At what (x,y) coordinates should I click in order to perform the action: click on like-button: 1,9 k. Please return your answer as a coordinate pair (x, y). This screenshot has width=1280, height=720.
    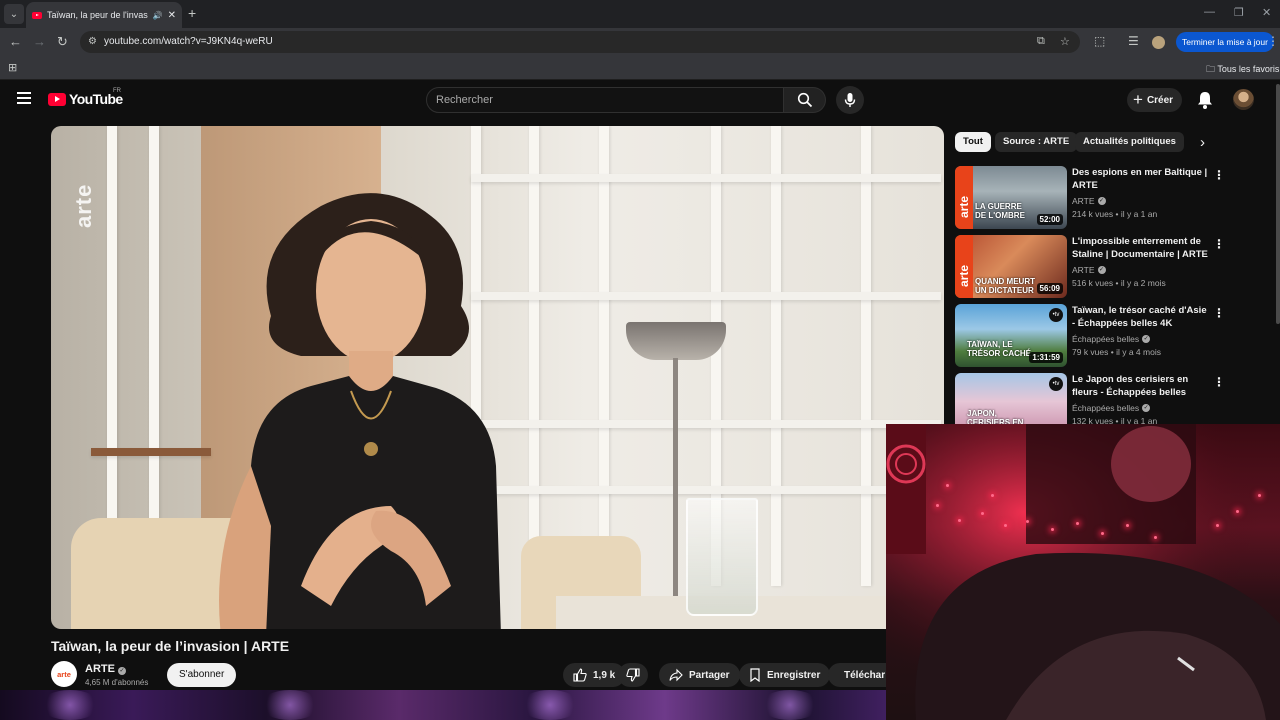
    Looking at the image, I should click on (594, 675).